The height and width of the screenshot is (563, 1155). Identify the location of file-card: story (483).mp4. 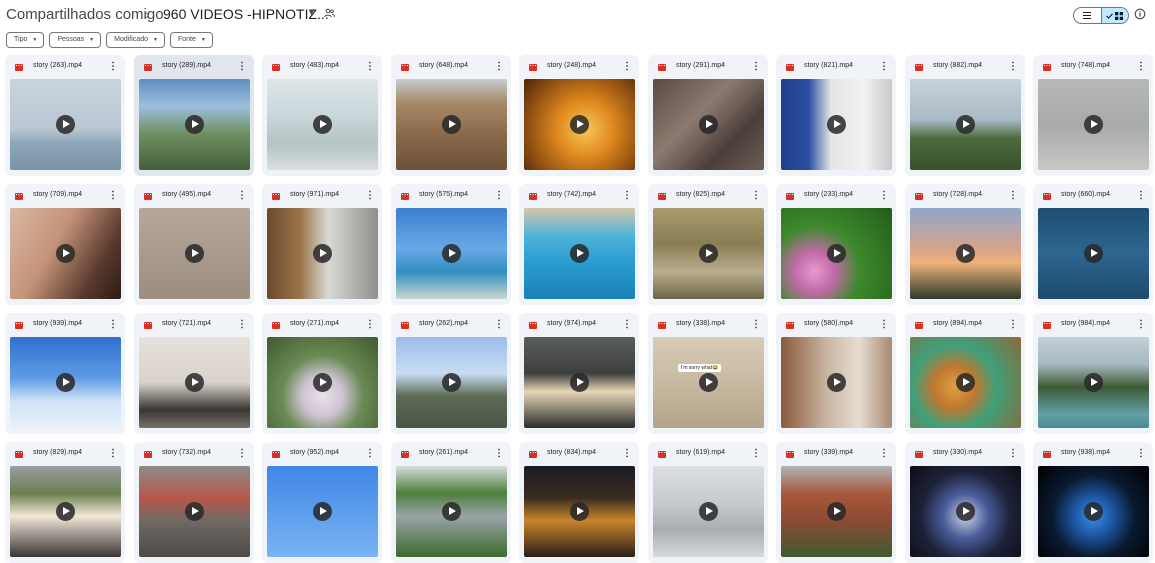
(322, 115).